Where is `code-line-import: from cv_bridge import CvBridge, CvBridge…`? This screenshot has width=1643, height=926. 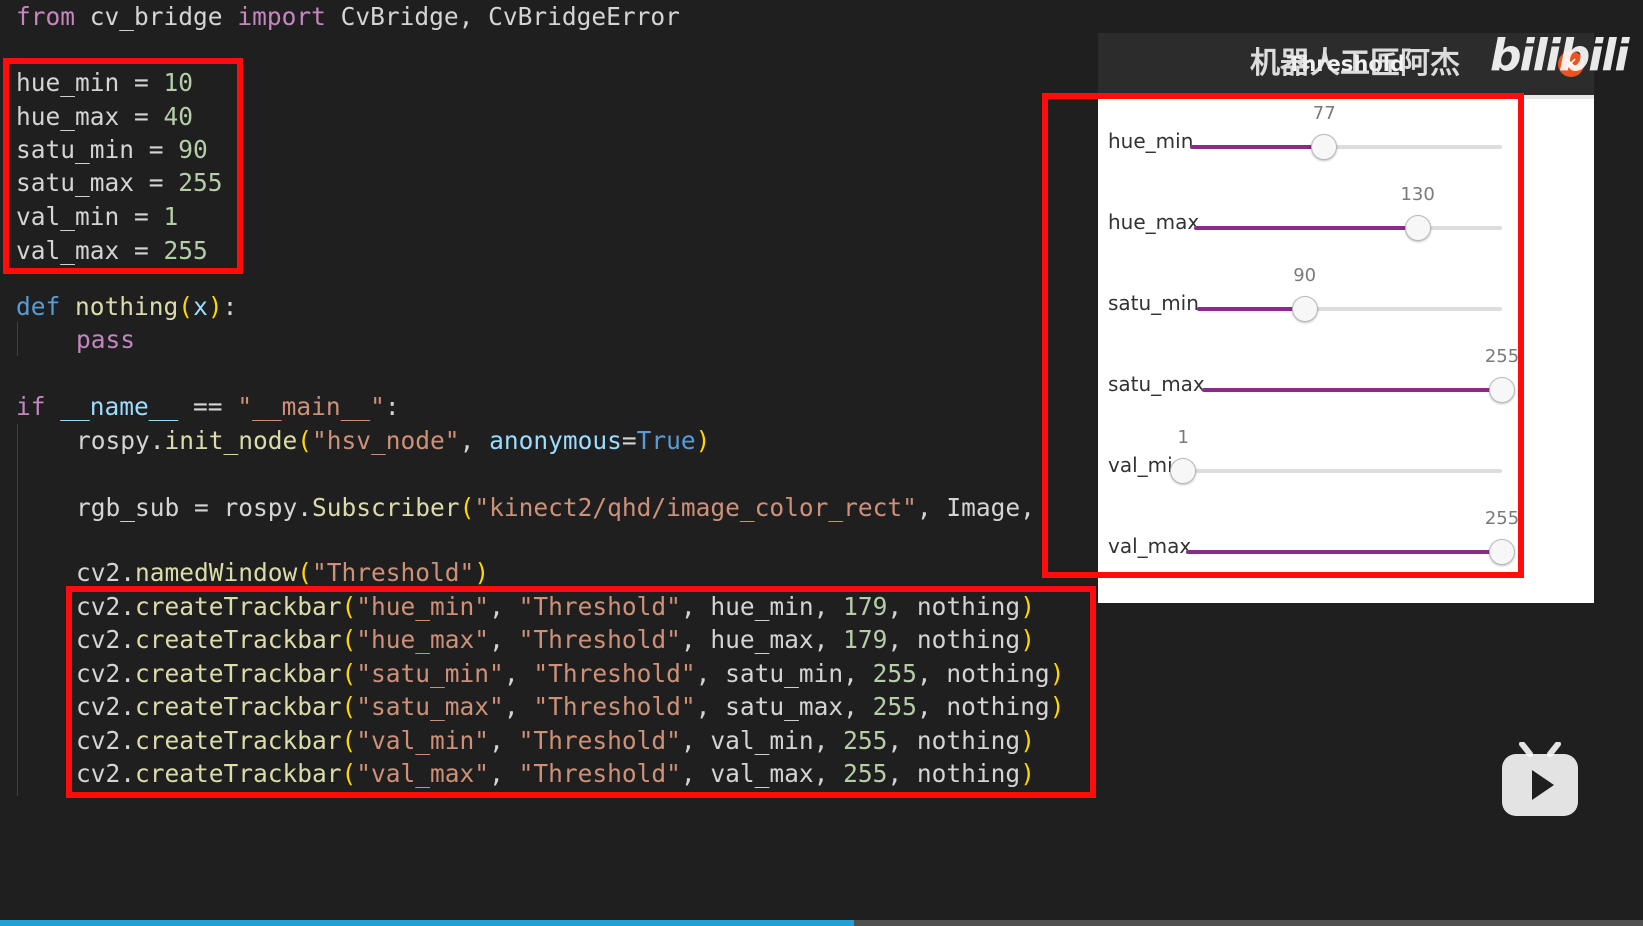
code-line-import: from cv_bridge import CvBridge, CvBridge… is located at coordinates (348, 17).